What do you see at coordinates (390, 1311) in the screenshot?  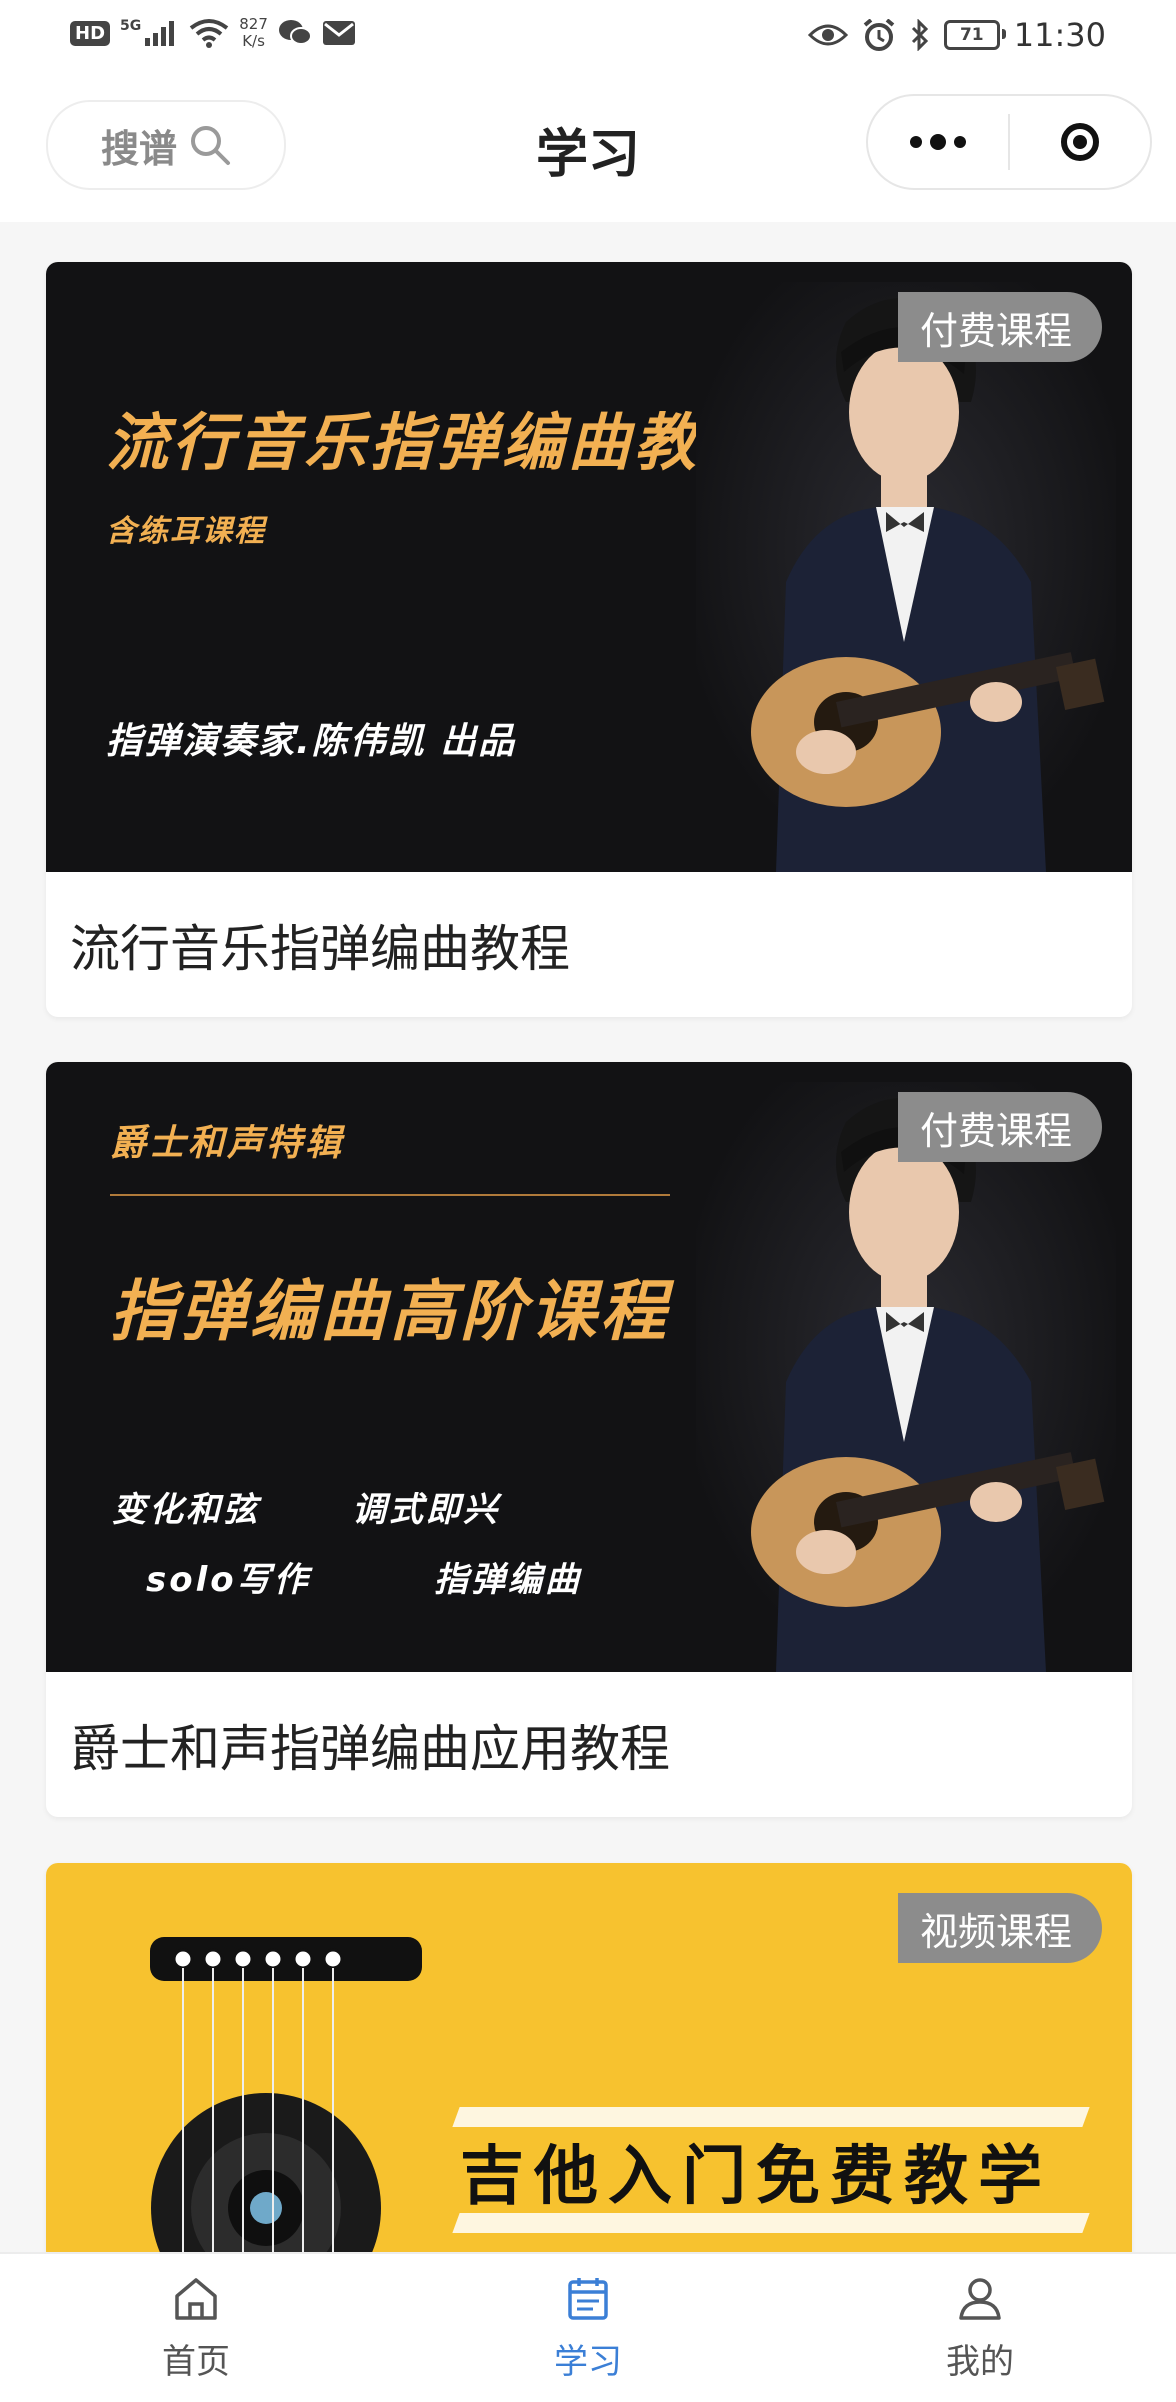 I see `banner-2-title: 指弹编曲高阶课程` at bounding box center [390, 1311].